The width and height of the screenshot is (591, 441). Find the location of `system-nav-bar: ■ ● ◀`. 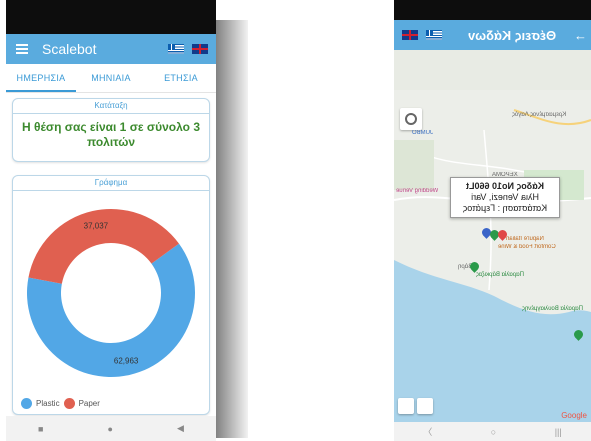

system-nav-bar: ■ ● ◀ is located at coordinates (111, 428).